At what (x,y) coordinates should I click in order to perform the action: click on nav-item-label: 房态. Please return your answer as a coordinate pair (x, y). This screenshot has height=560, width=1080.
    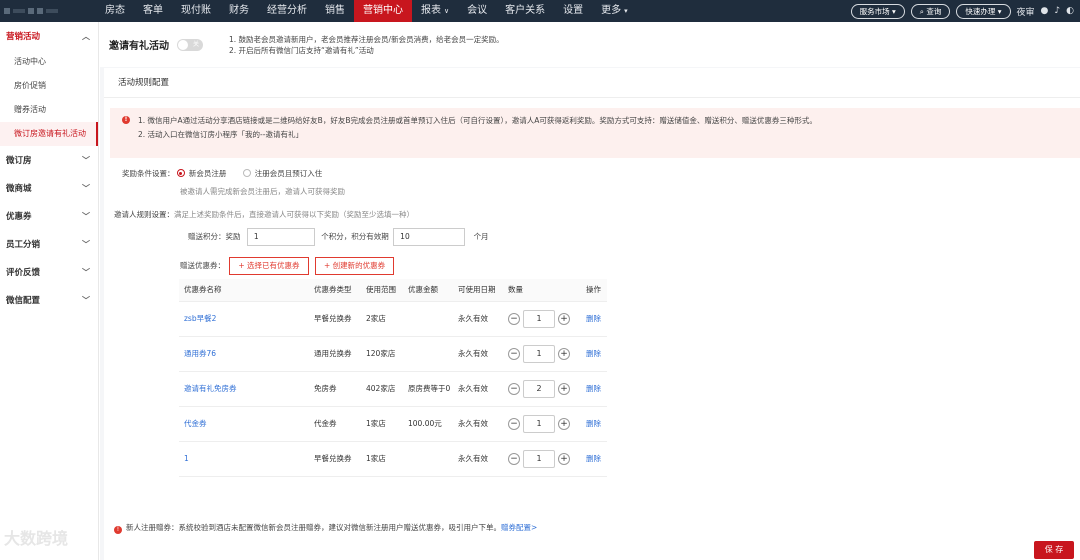
    Looking at the image, I should click on (115, 10).